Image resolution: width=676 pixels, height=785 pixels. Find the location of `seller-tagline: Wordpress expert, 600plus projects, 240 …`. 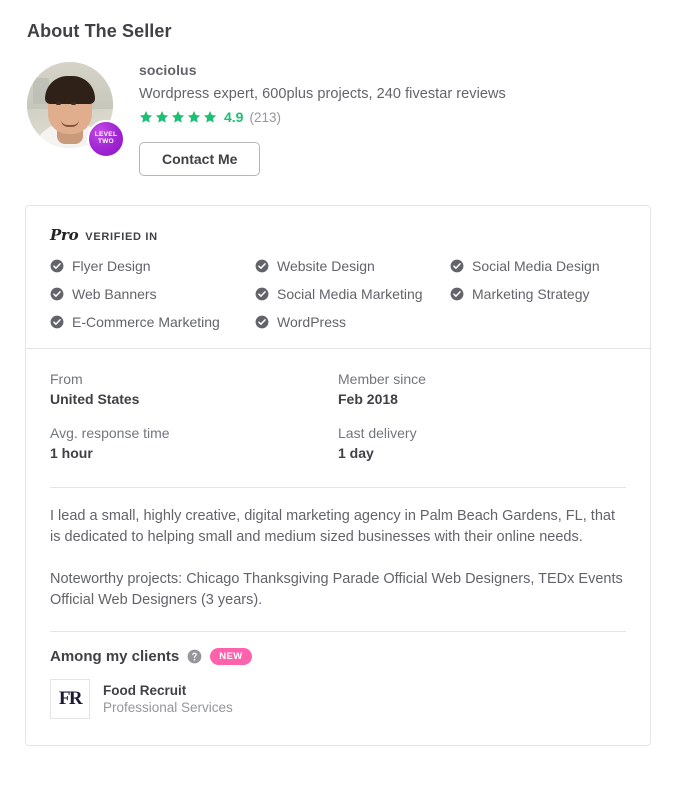

seller-tagline: Wordpress expert, 600plus projects, 240 … is located at coordinates (322, 94).